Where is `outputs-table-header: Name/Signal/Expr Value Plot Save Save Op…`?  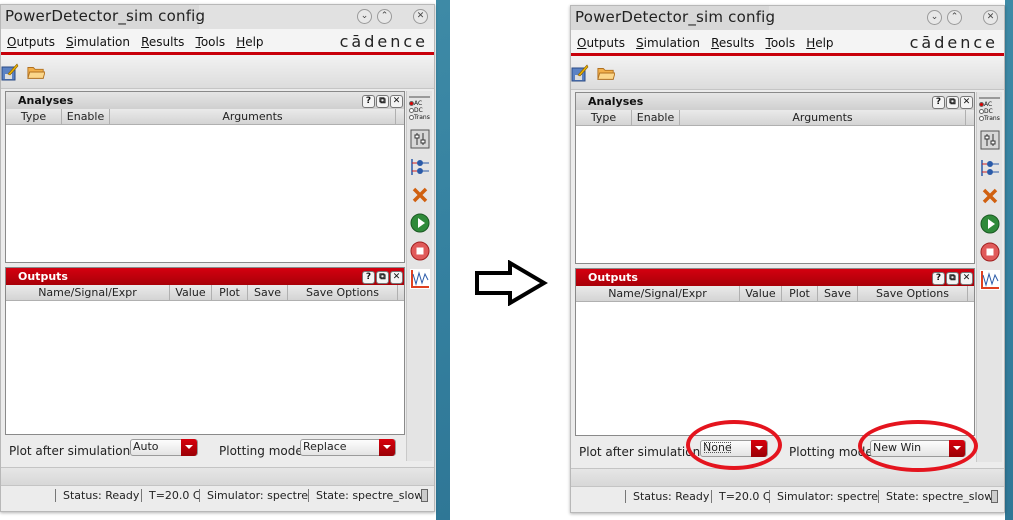 outputs-table-header: Name/Signal/Expr Value Plot Save Save Op… is located at coordinates (775, 294).